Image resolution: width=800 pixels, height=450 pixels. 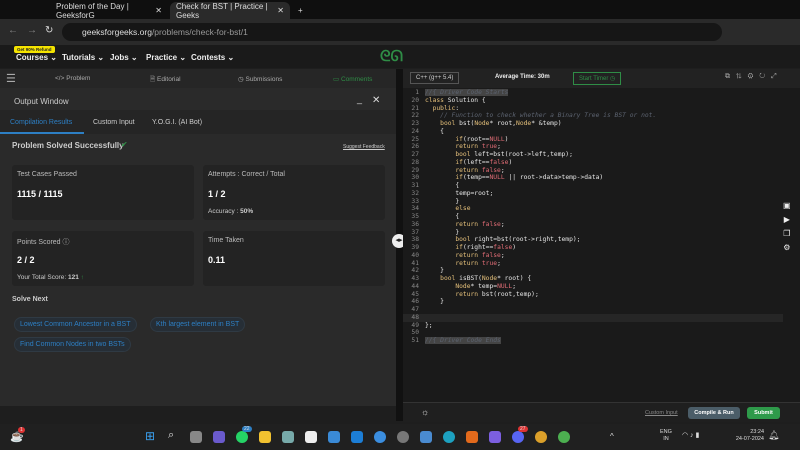 What do you see at coordinates (593, 147) in the screenshot?
I see `code-line: 26 return true;` at bounding box center [593, 147].